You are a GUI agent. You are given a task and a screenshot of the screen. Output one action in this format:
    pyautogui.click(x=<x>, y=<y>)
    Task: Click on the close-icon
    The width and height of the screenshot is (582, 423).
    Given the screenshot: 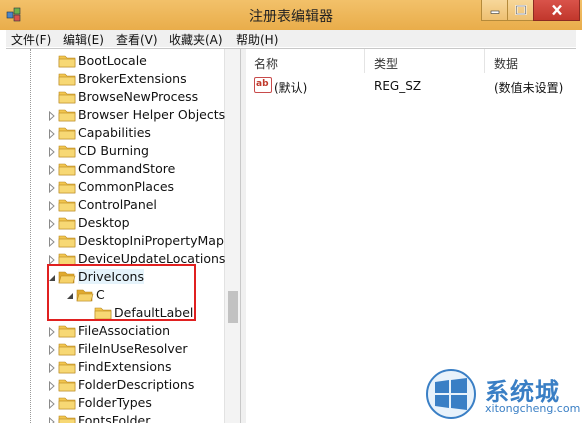 What is the action you would take?
    pyautogui.click(x=556, y=10)
    